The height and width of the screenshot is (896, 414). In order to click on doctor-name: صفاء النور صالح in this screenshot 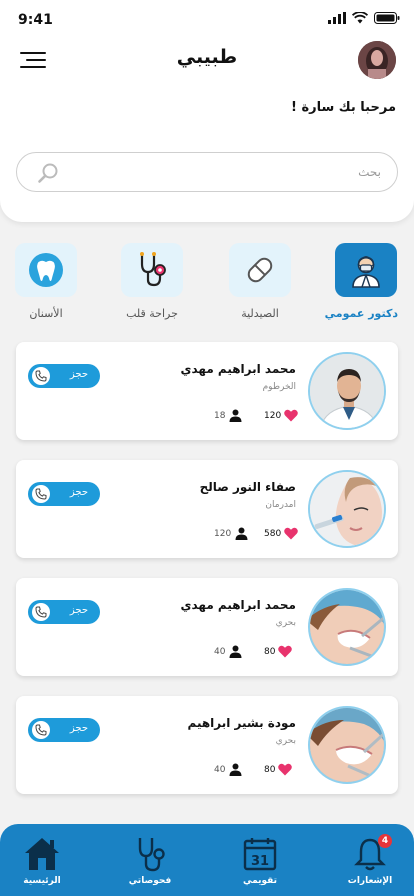, I will do `click(247, 487)`.